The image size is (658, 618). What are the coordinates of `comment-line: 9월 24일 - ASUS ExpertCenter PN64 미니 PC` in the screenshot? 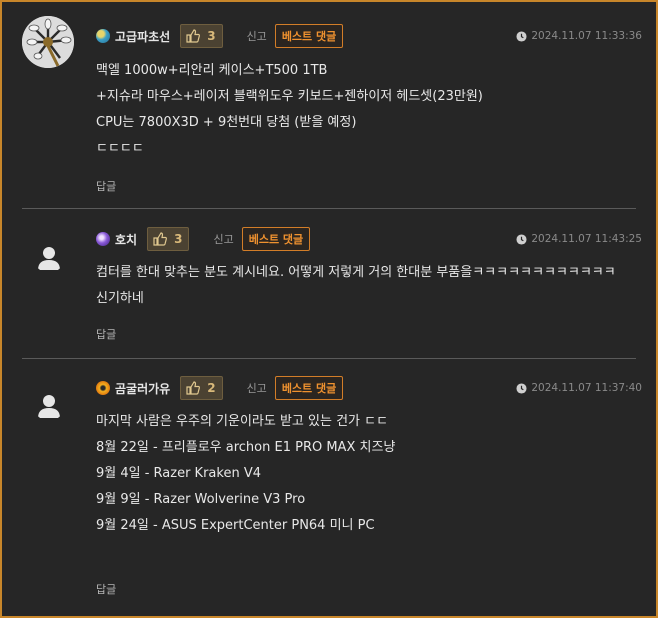 It's located at (235, 525).